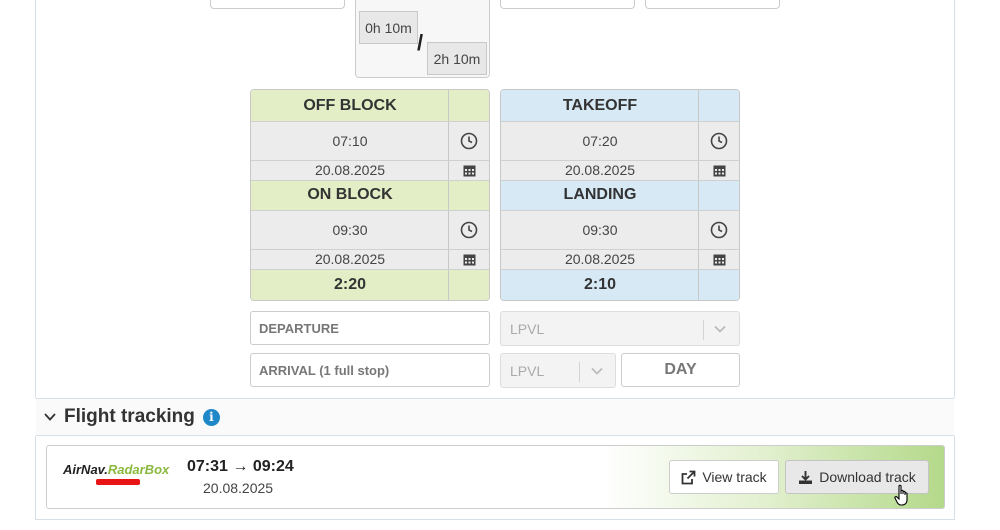 Image resolution: width=1000 pixels, height=530 pixels. What do you see at coordinates (238, 488) in the screenshot?
I see `track-date: 20.08.2025` at bounding box center [238, 488].